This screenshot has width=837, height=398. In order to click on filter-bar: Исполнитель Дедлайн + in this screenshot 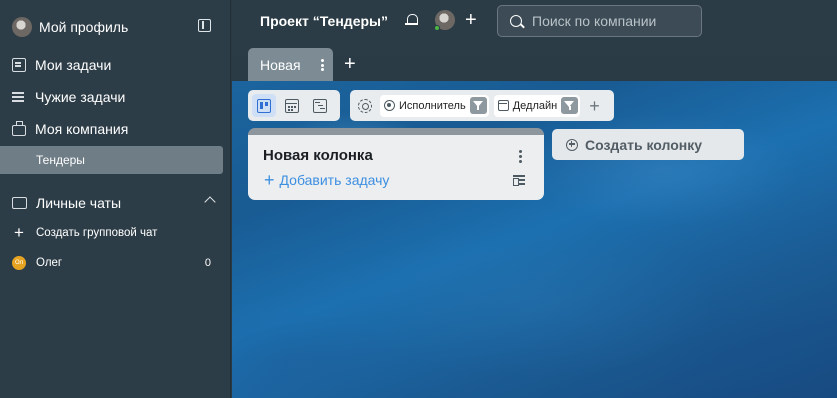, I will do `click(482, 105)`.